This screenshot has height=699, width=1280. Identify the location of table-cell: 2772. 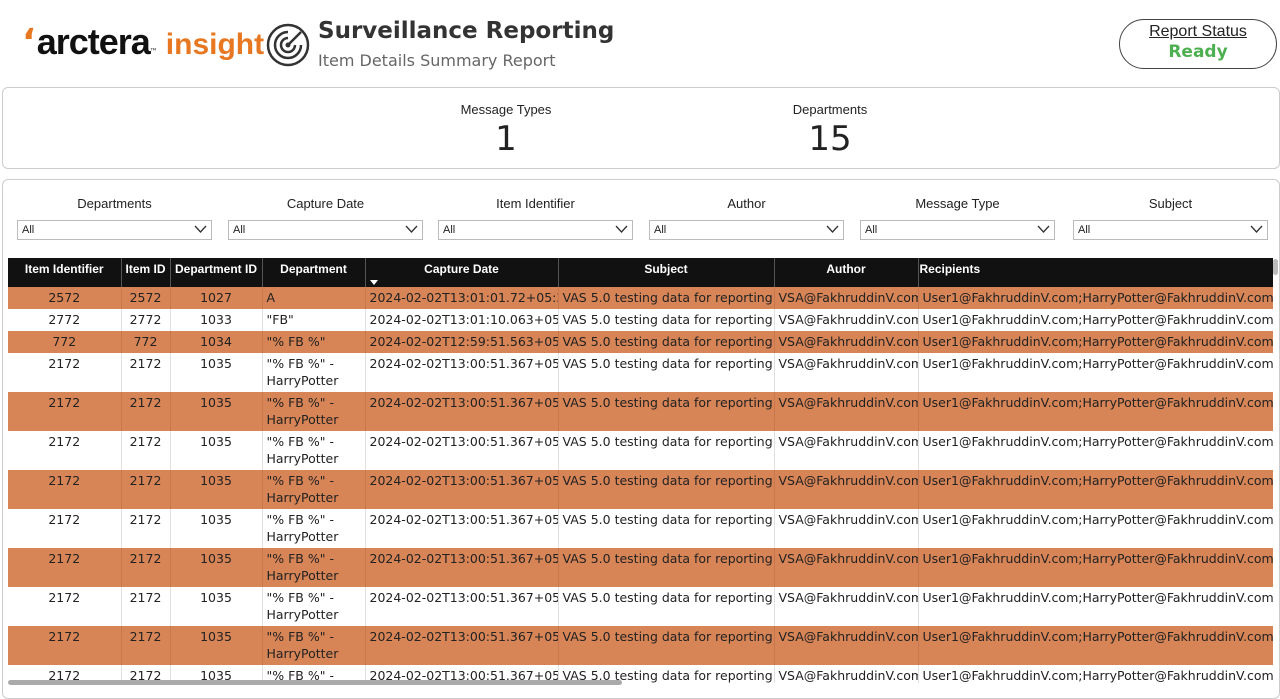
(146, 320).